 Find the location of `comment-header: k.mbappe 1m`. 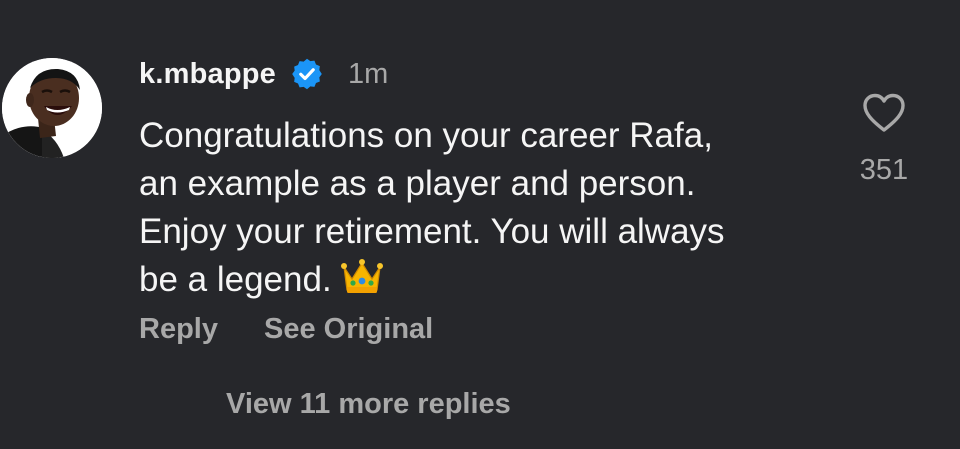

comment-header: k.mbappe 1m is located at coordinates (263, 74).